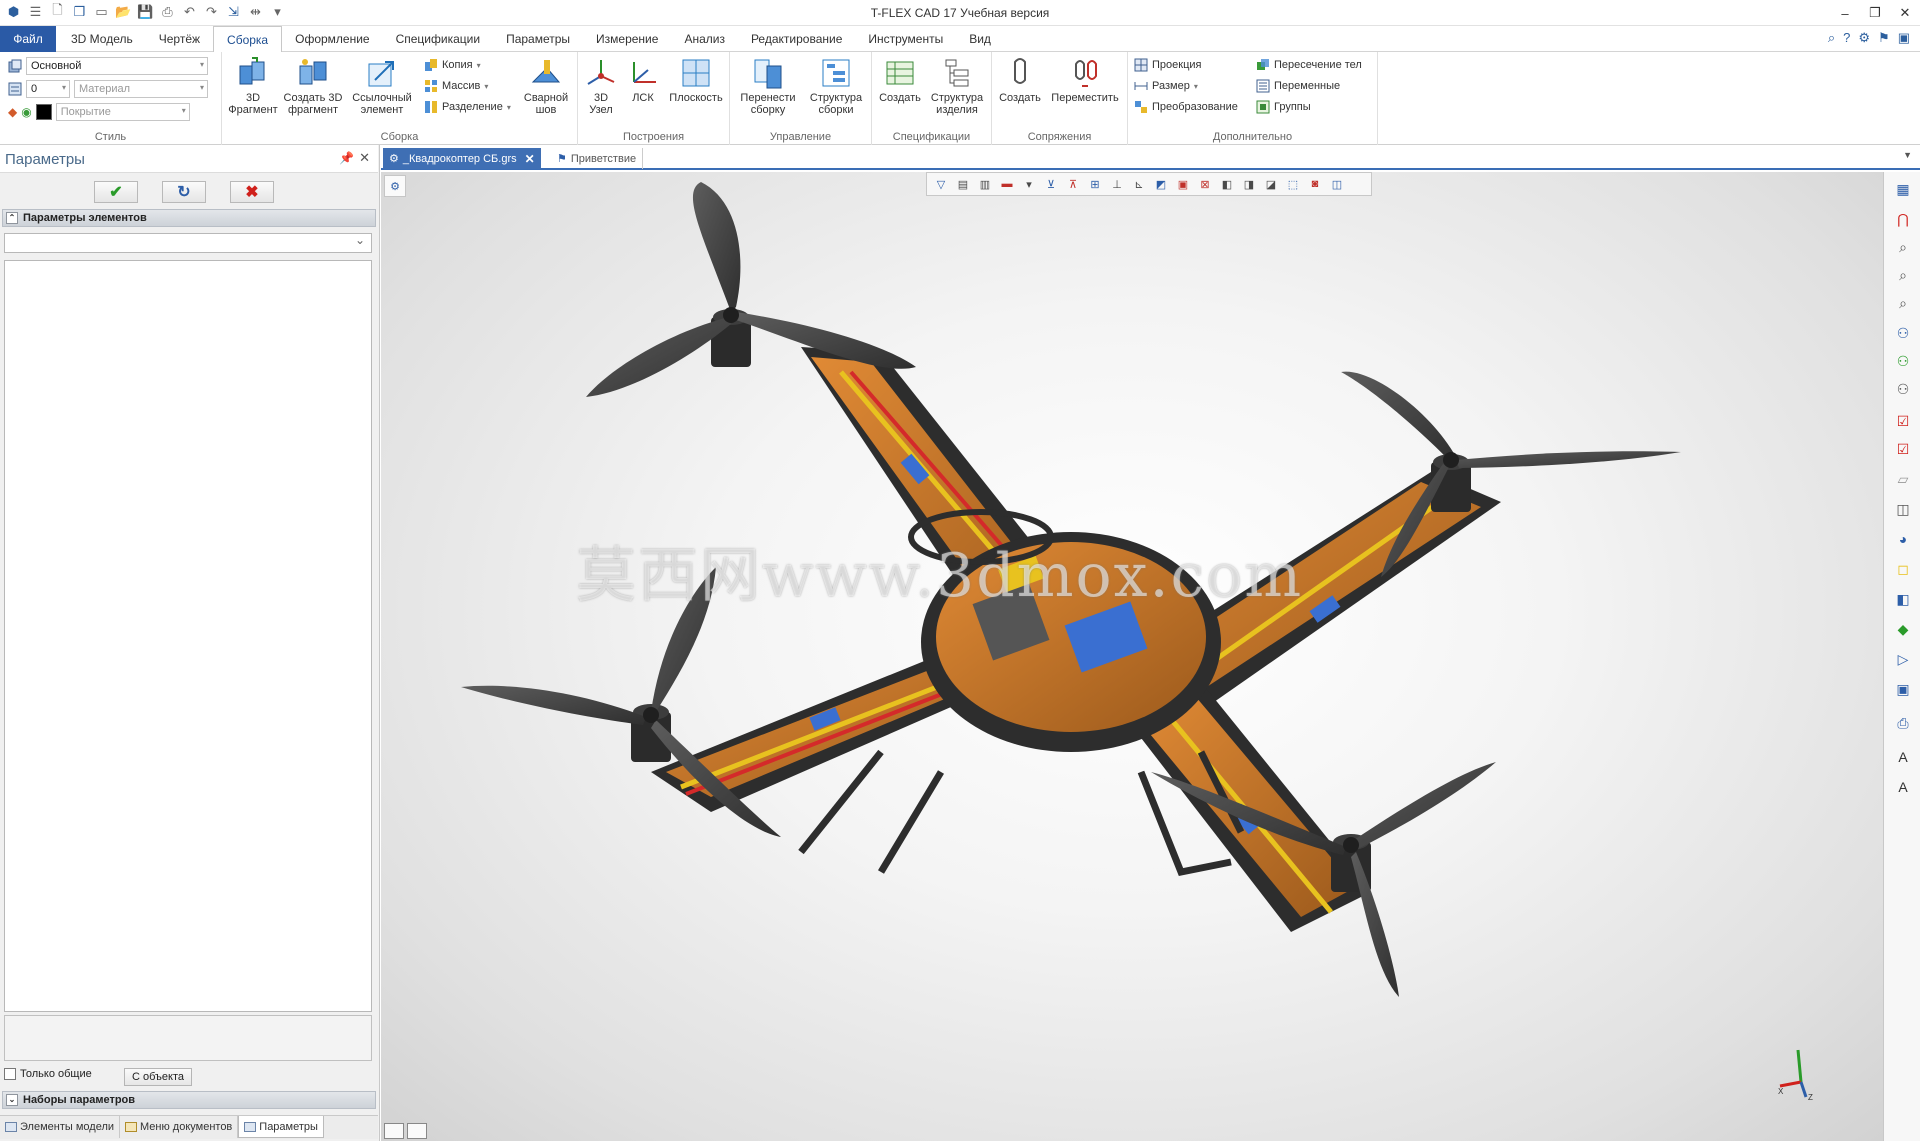 The height and width of the screenshot is (1141, 1920). I want to click on tab-design: Оформление, so click(332, 39).